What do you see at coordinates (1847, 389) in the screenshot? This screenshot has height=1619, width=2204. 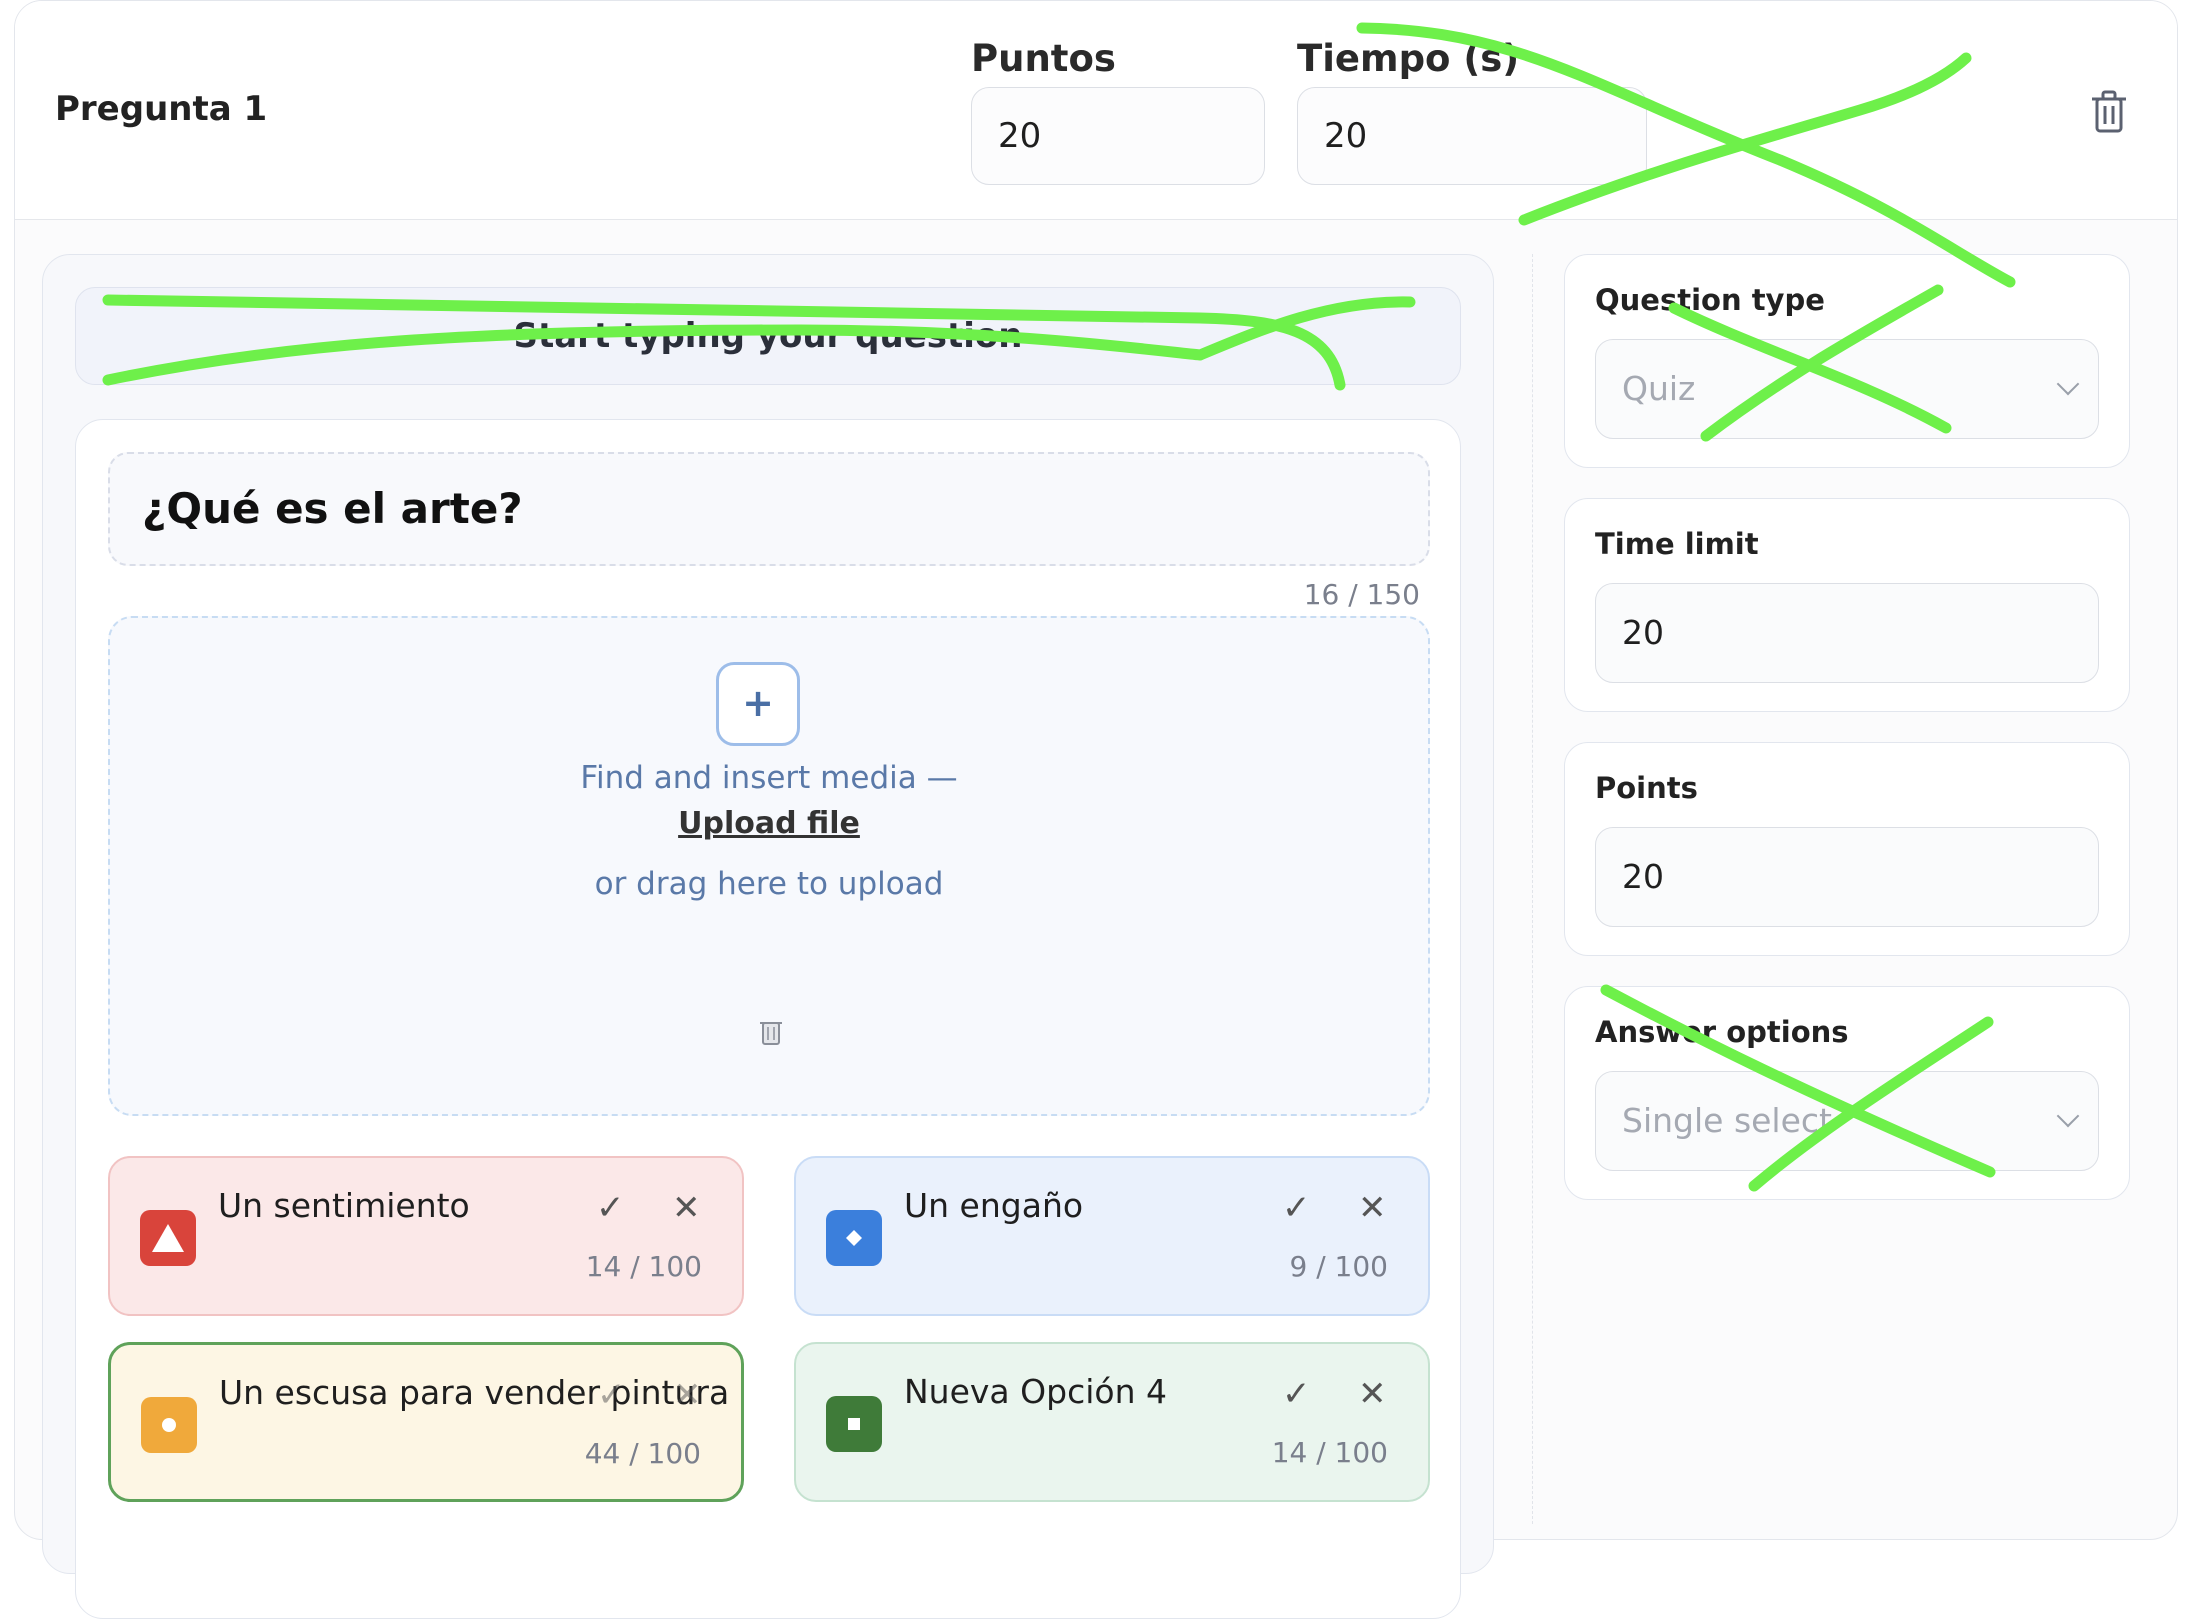 I see `question-type-select: Quiz` at bounding box center [1847, 389].